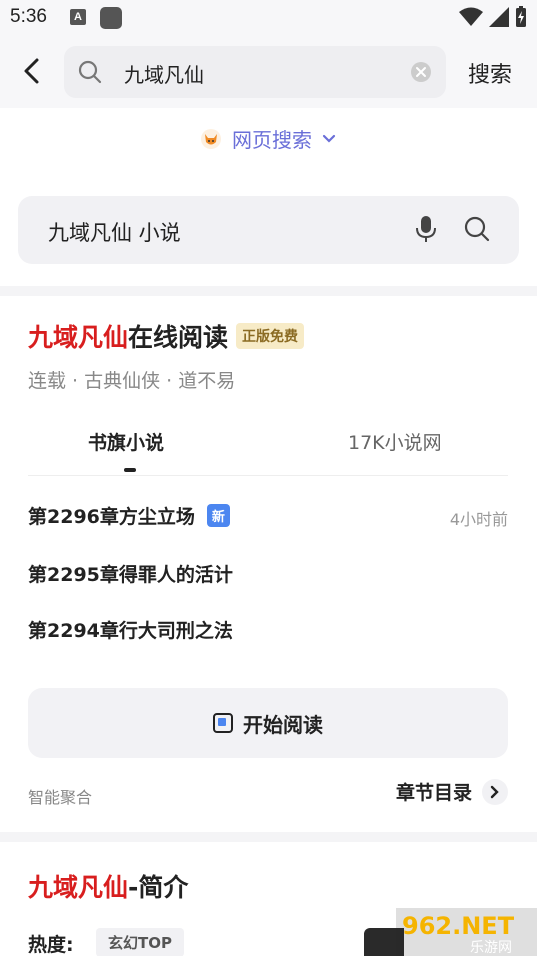 The image size is (537, 956). What do you see at coordinates (499, 17) in the screenshot?
I see `signal-icon` at bounding box center [499, 17].